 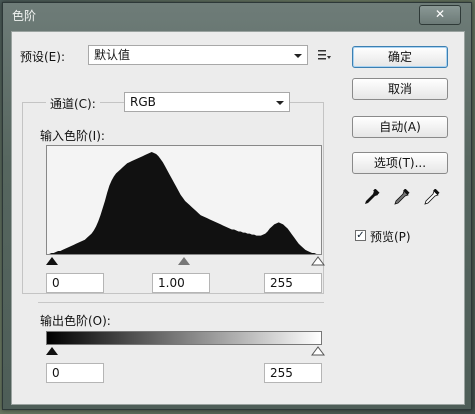 I want to click on input-black-field: 0, so click(x=75, y=283).